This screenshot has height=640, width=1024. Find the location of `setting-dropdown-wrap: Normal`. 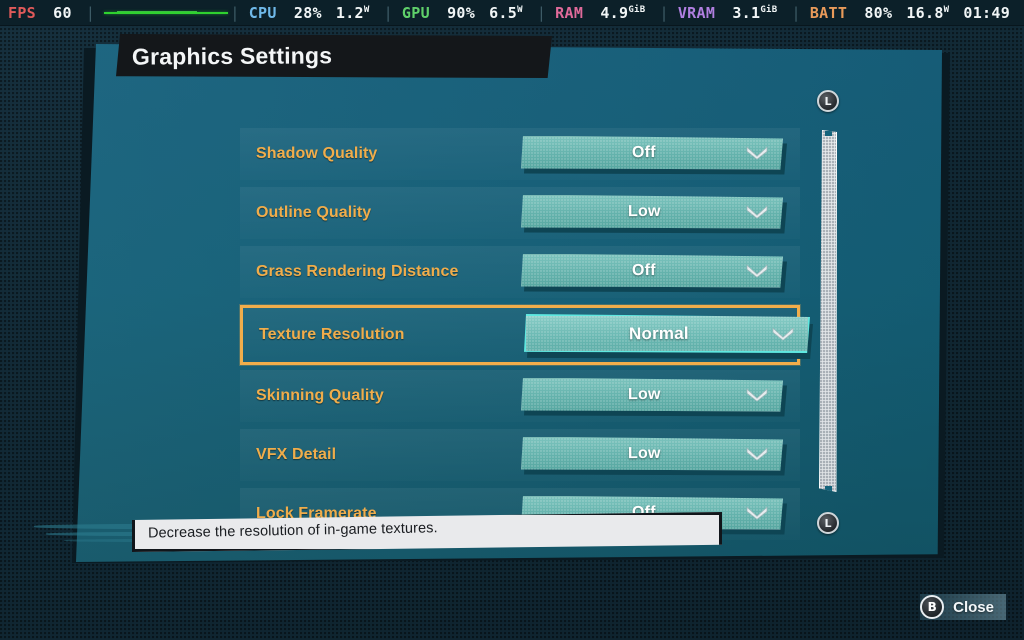

setting-dropdown-wrap: Normal is located at coordinates (668, 336).